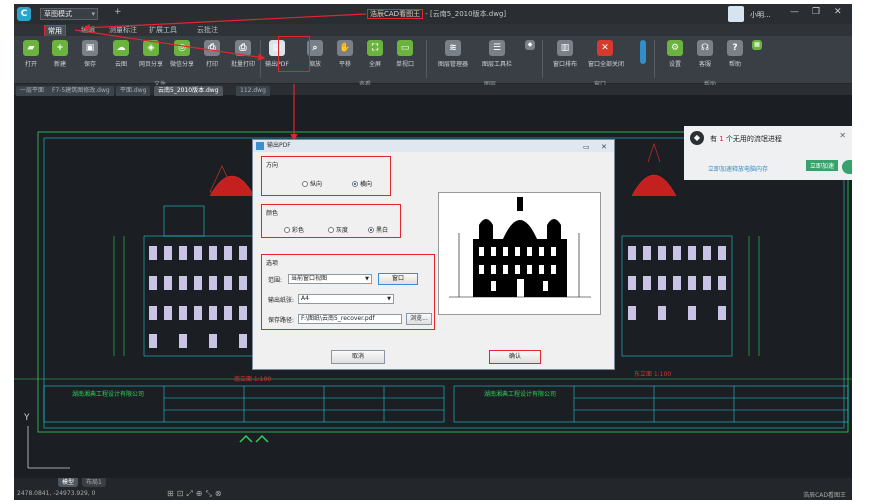  I want to click on radio-color: 彩色, so click(294, 229).